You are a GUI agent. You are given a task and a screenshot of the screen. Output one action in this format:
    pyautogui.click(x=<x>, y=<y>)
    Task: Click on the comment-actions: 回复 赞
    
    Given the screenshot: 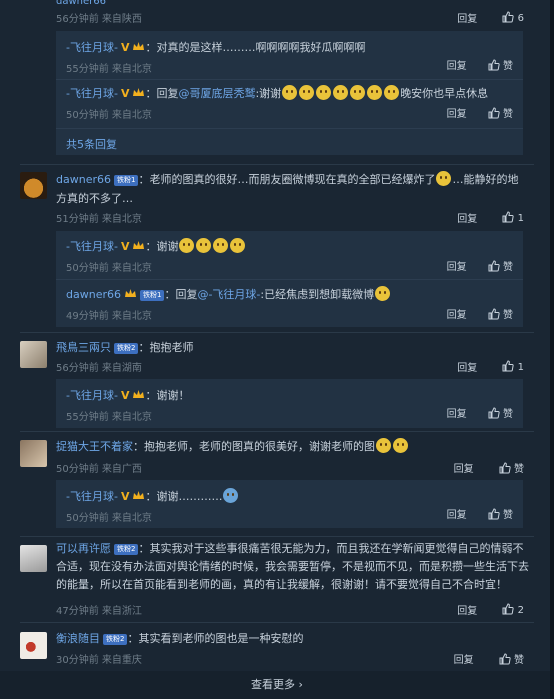 What is the action you would take?
    pyautogui.click(x=489, y=467)
    